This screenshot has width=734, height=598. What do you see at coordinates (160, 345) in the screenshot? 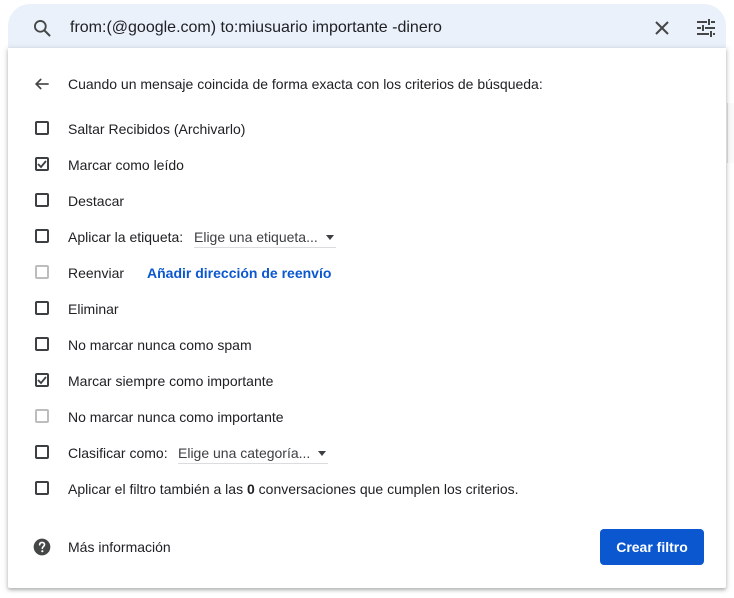
I see `filter-option-label: No marcar nunca como spam` at bounding box center [160, 345].